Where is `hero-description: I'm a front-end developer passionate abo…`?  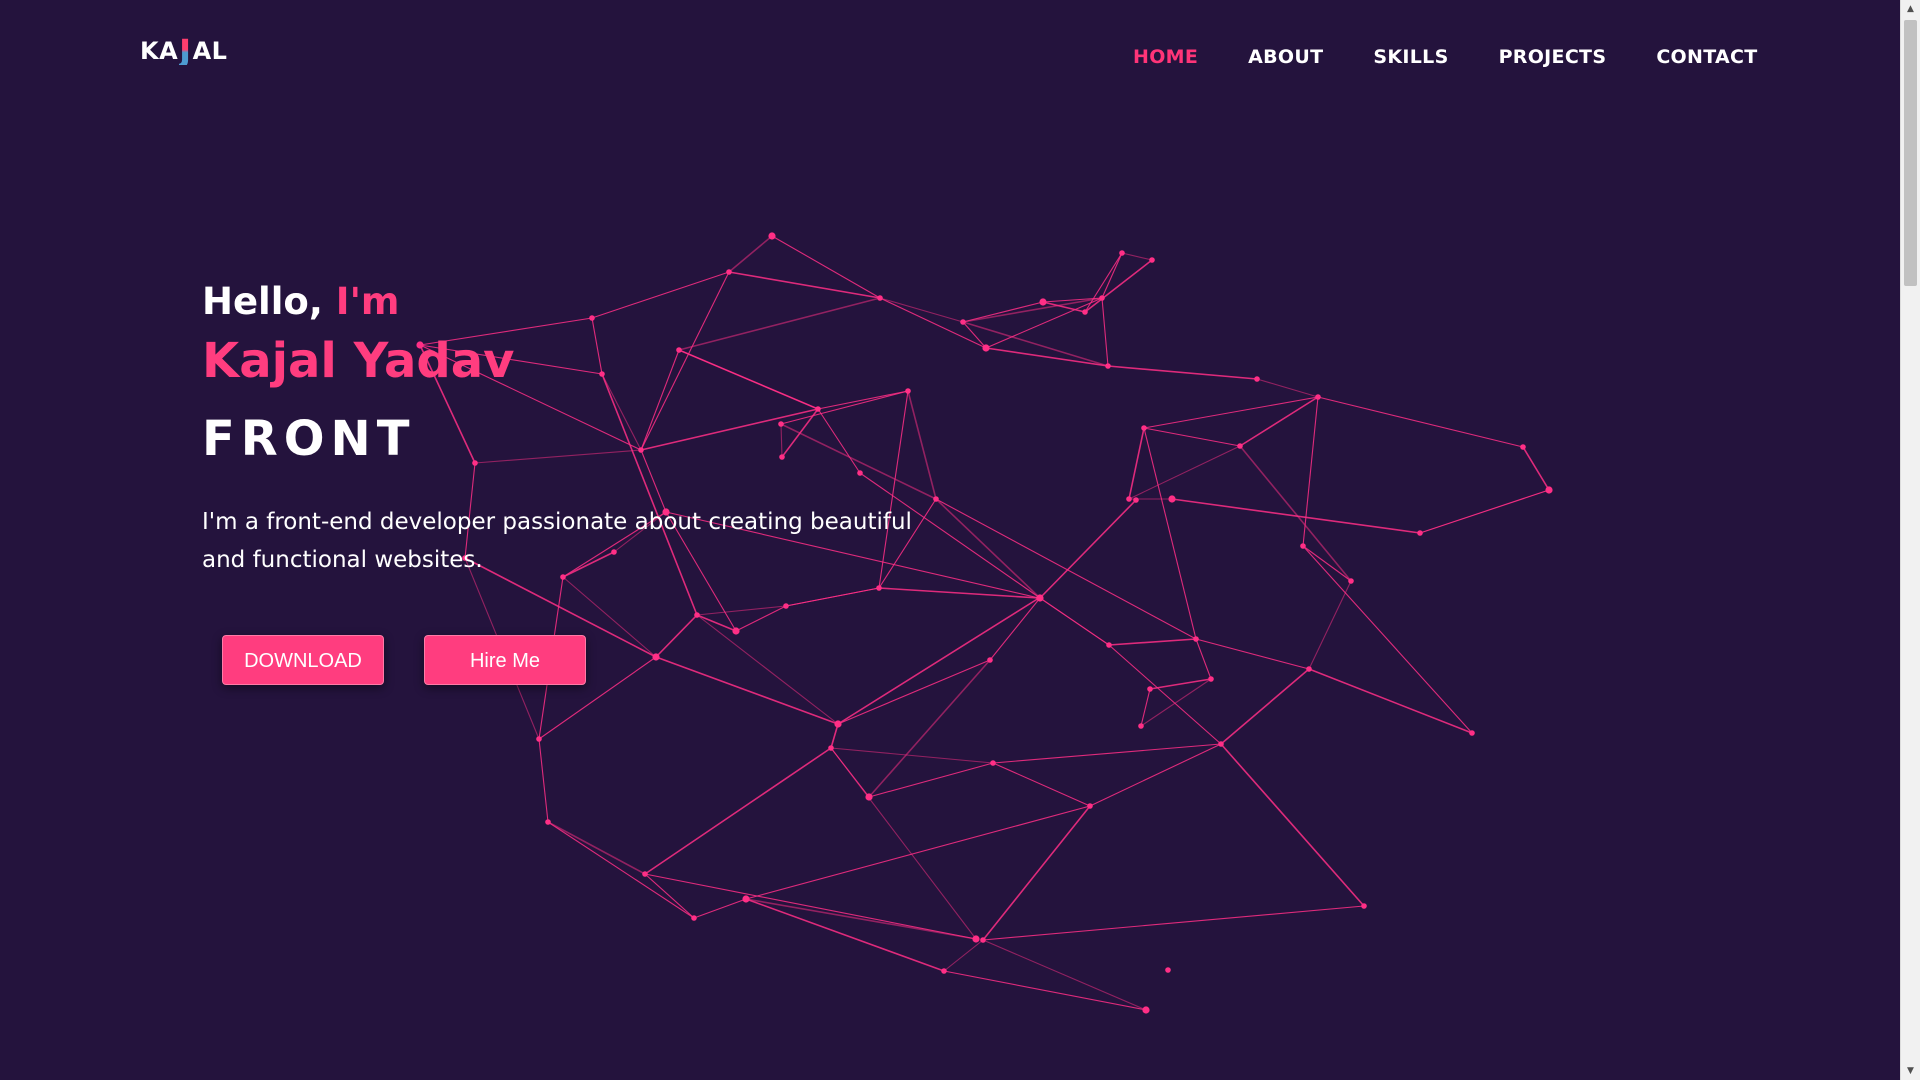
hero-description: I'm a front-end developer passionate abo… is located at coordinates (557, 541).